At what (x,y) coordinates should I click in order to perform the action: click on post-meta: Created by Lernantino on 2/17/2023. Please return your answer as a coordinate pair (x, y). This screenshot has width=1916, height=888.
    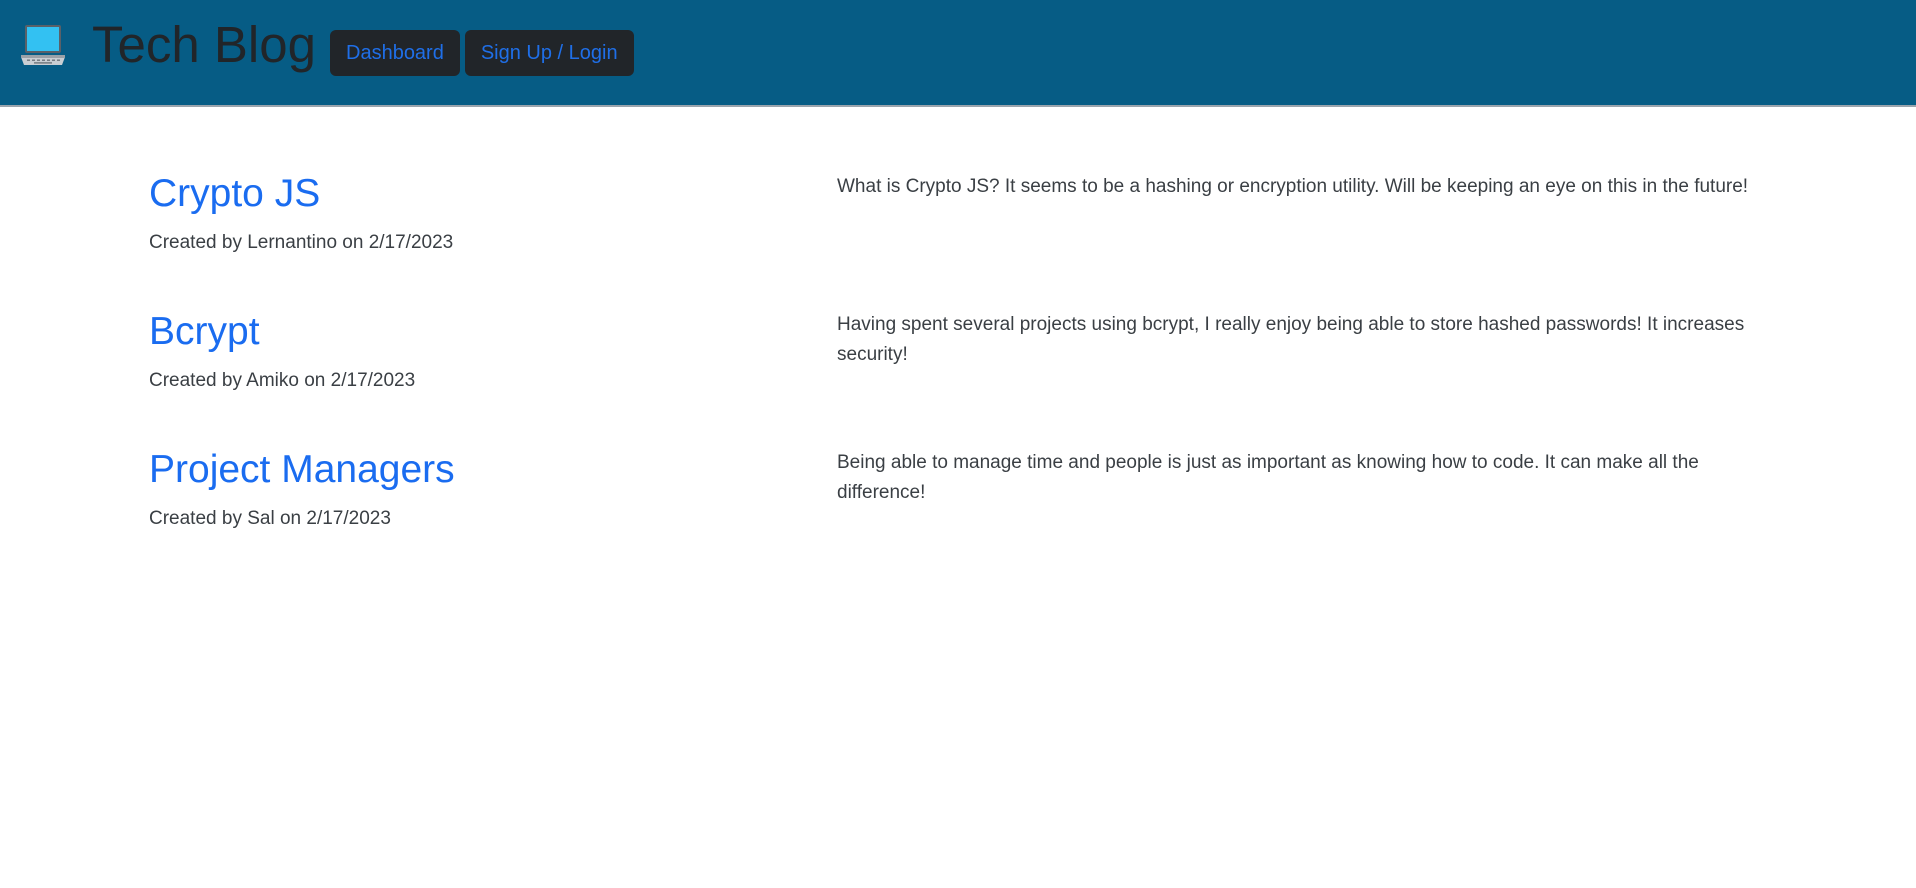
    Looking at the image, I should click on (301, 242).